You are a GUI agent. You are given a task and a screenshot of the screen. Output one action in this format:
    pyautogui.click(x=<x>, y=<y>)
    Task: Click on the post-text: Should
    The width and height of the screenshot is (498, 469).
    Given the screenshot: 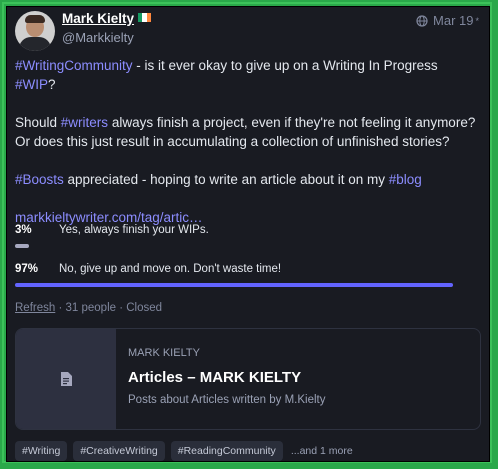 What is the action you would take?
    pyautogui.click(x=38, y=122)
    